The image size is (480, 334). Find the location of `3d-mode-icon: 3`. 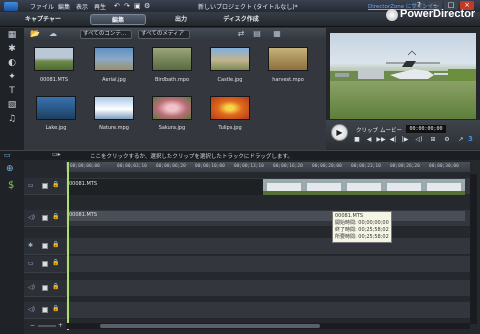

3d-mode-icon: 3 is located at coordinates (470, 139).